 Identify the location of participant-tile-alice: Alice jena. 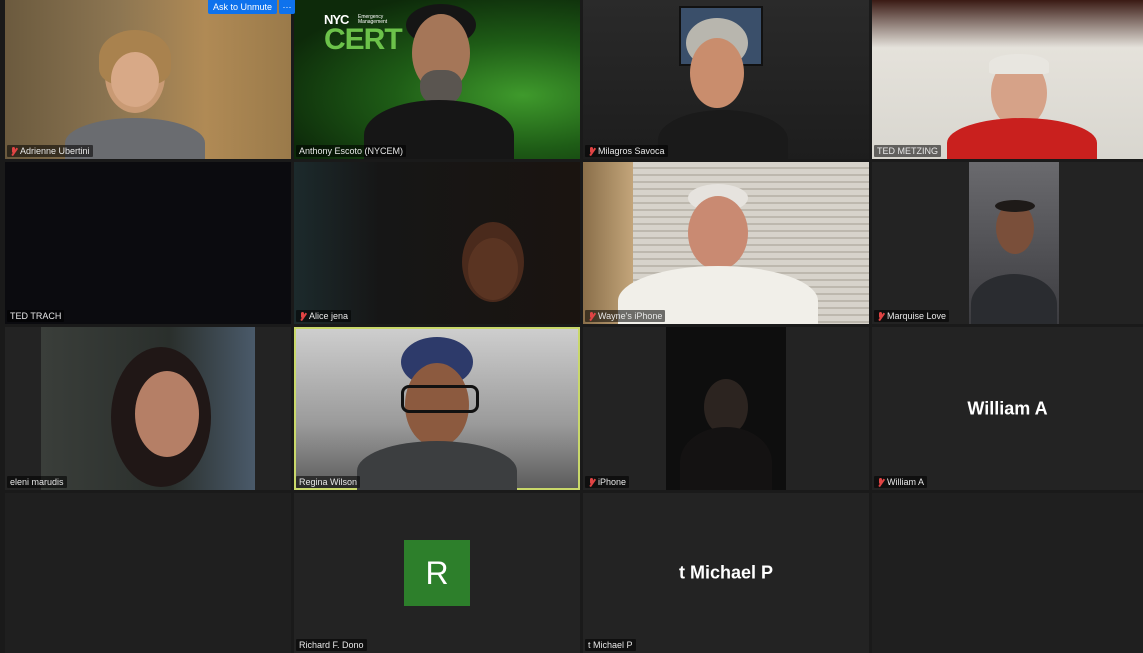
(437, 243).